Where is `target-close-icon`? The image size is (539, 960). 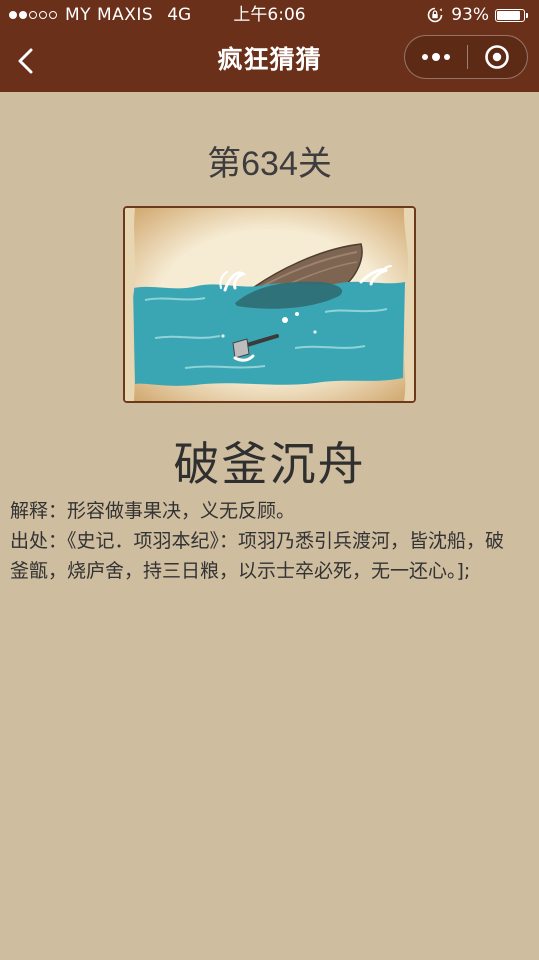 target-close-icon is located at coordinates (497, 57).